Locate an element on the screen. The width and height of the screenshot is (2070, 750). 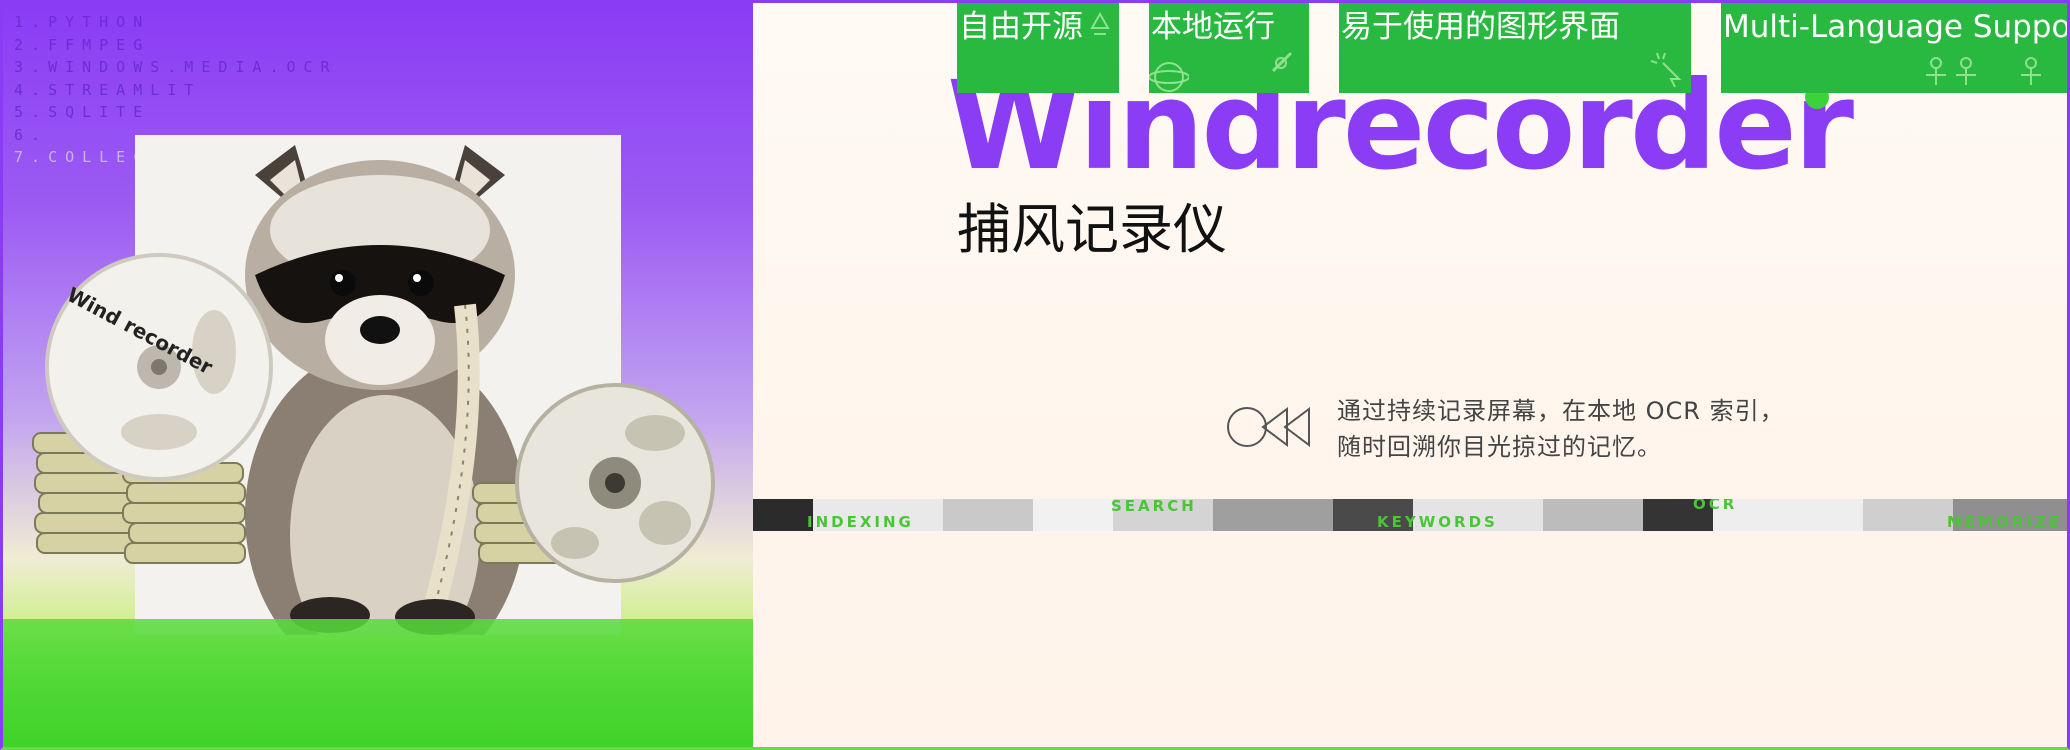
film-reel-right is located at coordinates (615, 483).